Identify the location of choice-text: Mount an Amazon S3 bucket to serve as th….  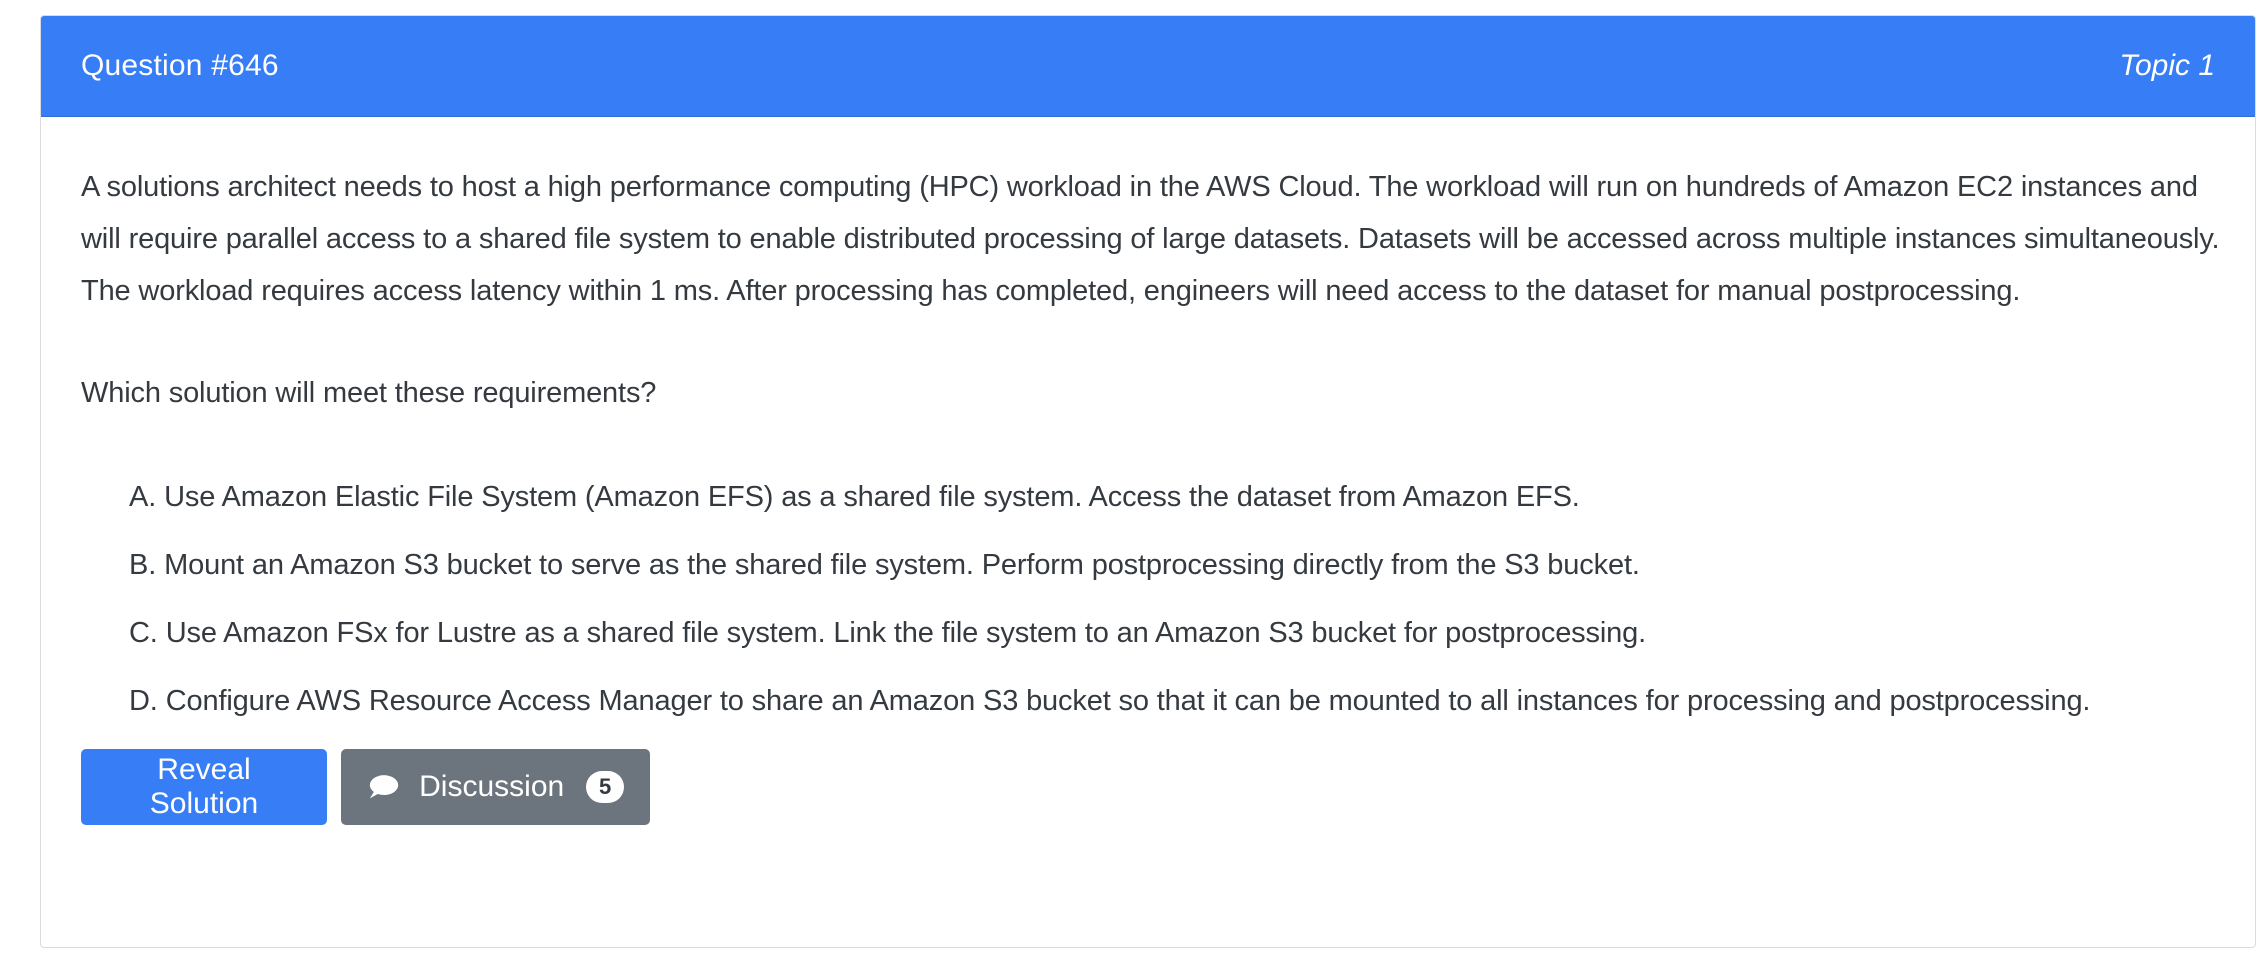
(902, 565).